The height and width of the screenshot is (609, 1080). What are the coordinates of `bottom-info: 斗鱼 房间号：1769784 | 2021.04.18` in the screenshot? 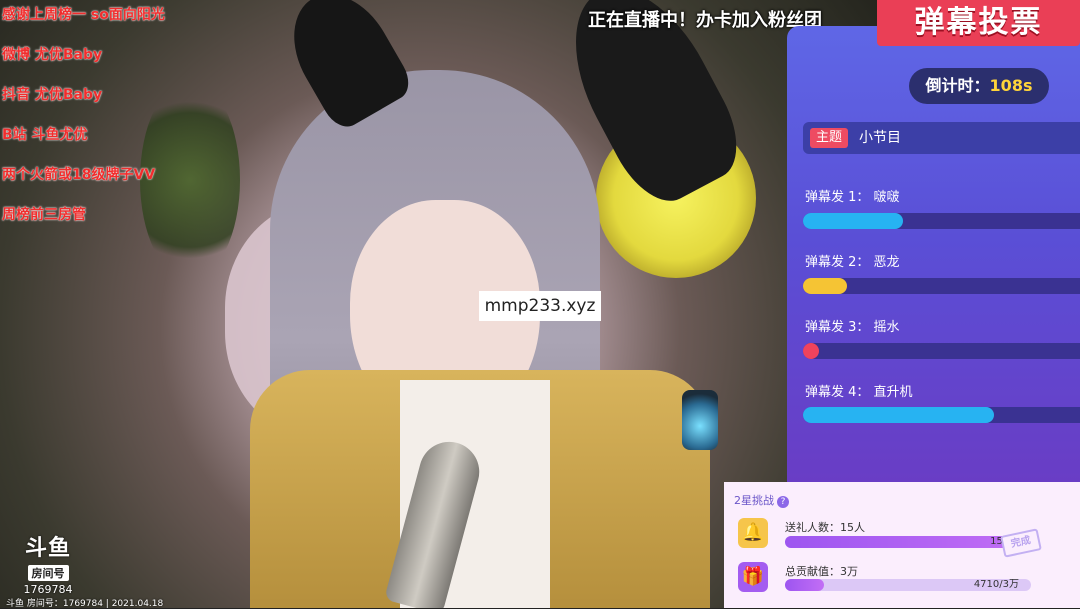 It's located at (85, 604).